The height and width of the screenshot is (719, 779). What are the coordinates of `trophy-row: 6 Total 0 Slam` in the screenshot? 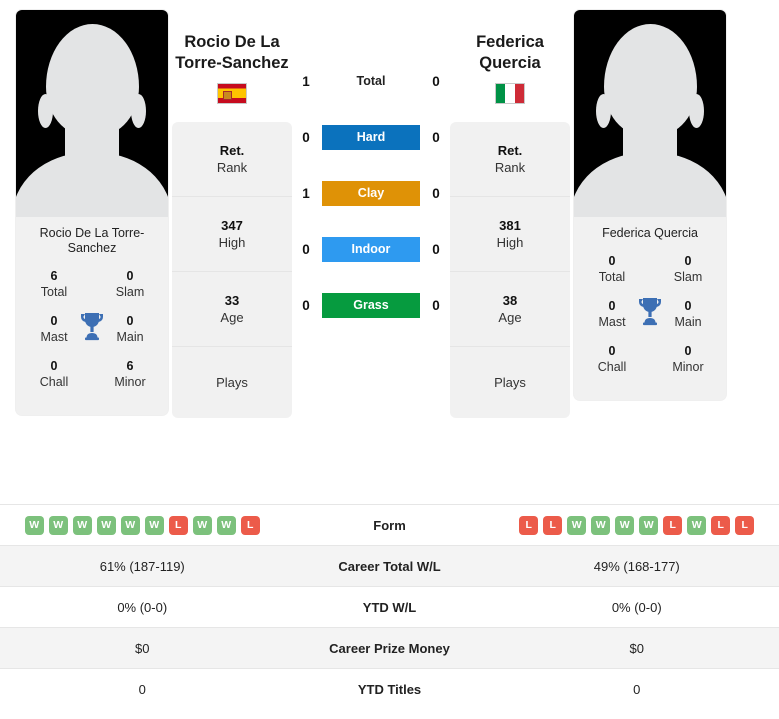 It's located at (92, 284).